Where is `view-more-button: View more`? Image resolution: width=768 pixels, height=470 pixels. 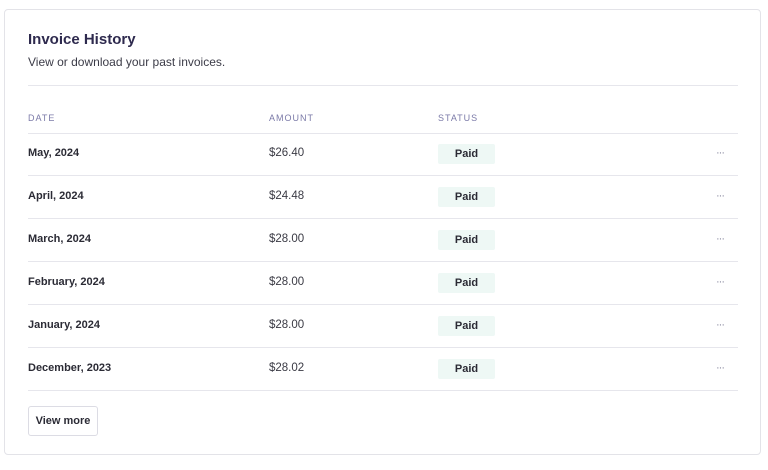
view-more-button: View more is located at coordinates (63, 421).